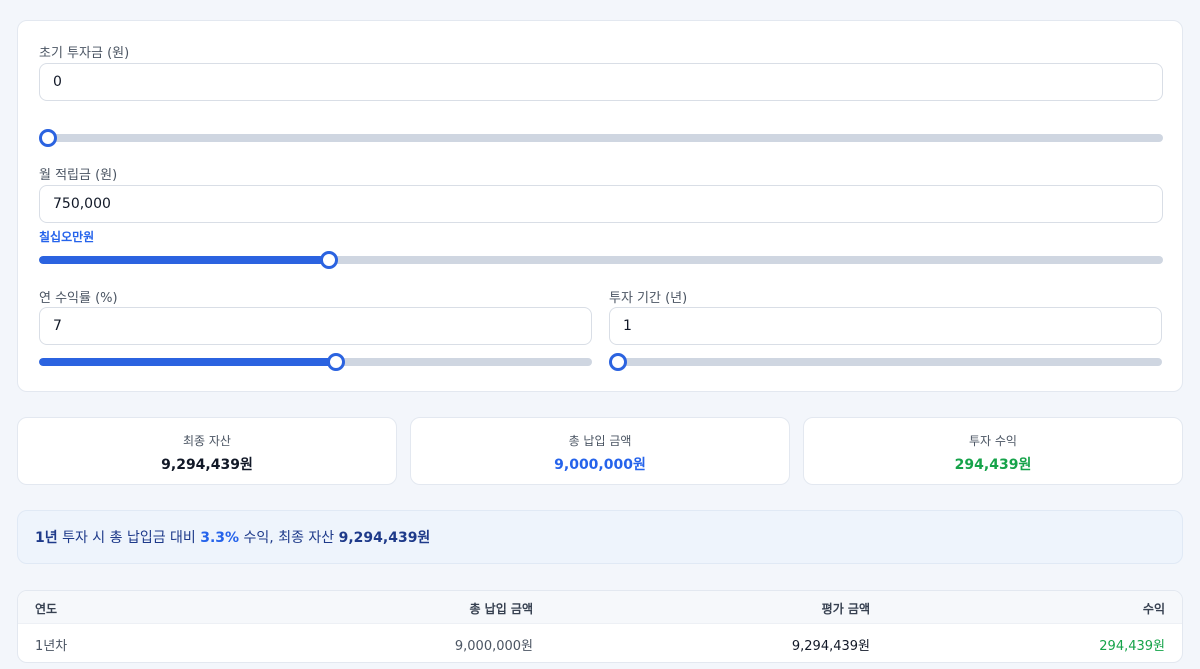 The image size is (1200, 669). What do you see at coordinates (885, 362) in the screenshot?
I see `investment-period-slider` at bounding box center [885, 362].